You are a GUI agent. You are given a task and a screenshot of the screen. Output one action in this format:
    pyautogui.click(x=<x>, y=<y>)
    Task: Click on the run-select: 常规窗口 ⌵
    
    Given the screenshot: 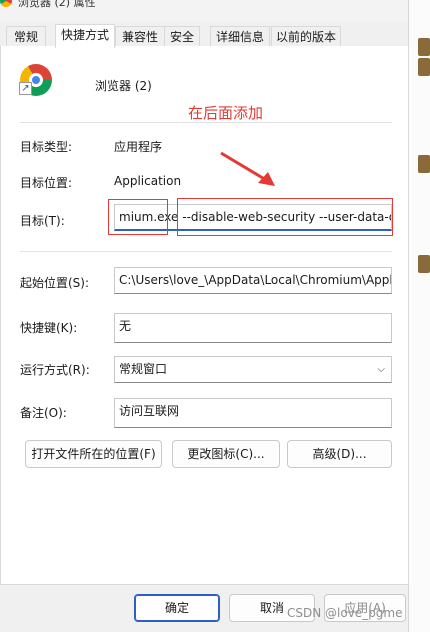 What is the action you would take?
    pyautogui.click(x=253, y=369)
    